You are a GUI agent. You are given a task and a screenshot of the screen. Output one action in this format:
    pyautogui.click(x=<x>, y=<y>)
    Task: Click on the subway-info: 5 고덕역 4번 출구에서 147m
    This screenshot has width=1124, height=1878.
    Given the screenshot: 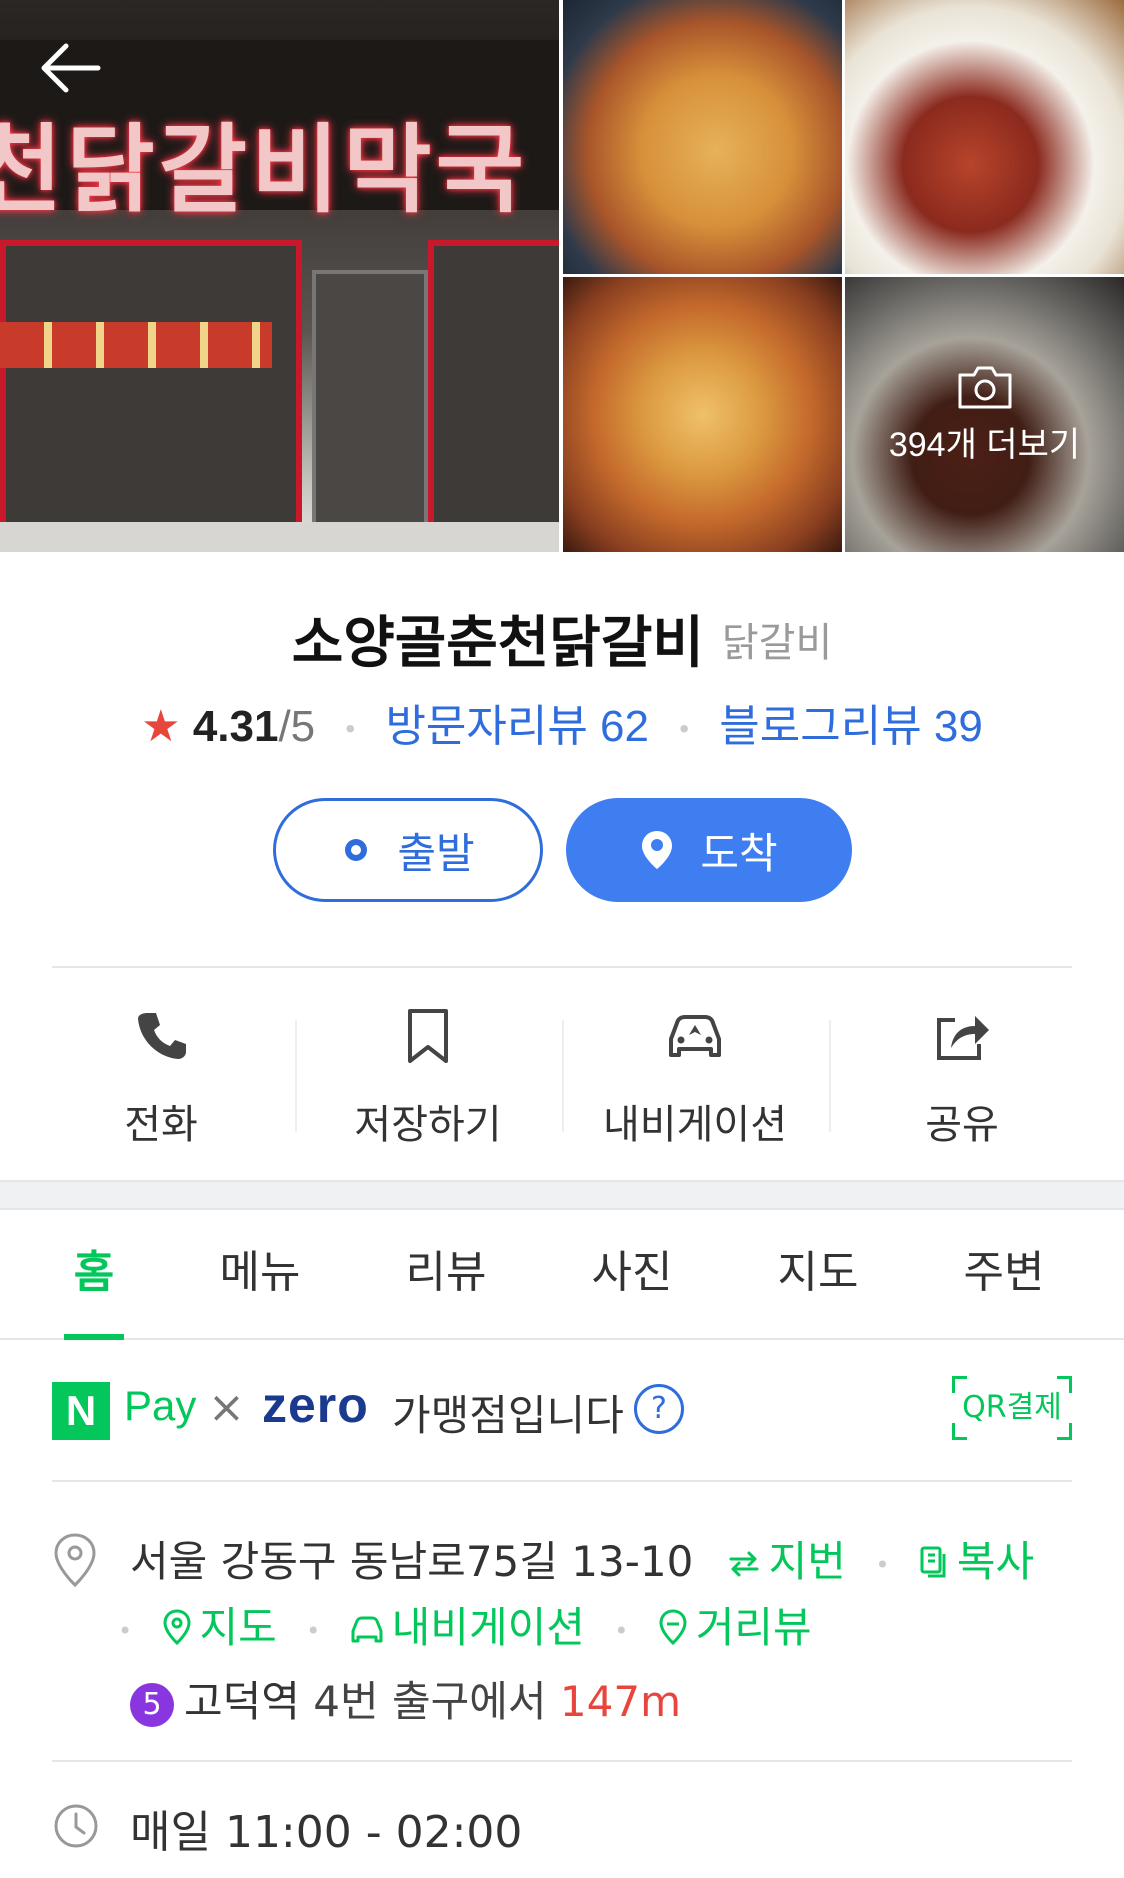 What is the action you would take?
    pyautogui.click(x=405, y=1698)
    